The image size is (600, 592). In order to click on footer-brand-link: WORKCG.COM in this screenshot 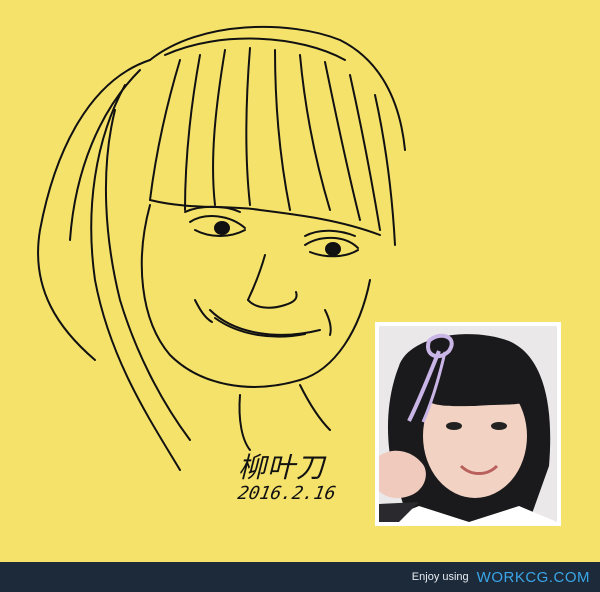, I will do `click(533, 577)`.